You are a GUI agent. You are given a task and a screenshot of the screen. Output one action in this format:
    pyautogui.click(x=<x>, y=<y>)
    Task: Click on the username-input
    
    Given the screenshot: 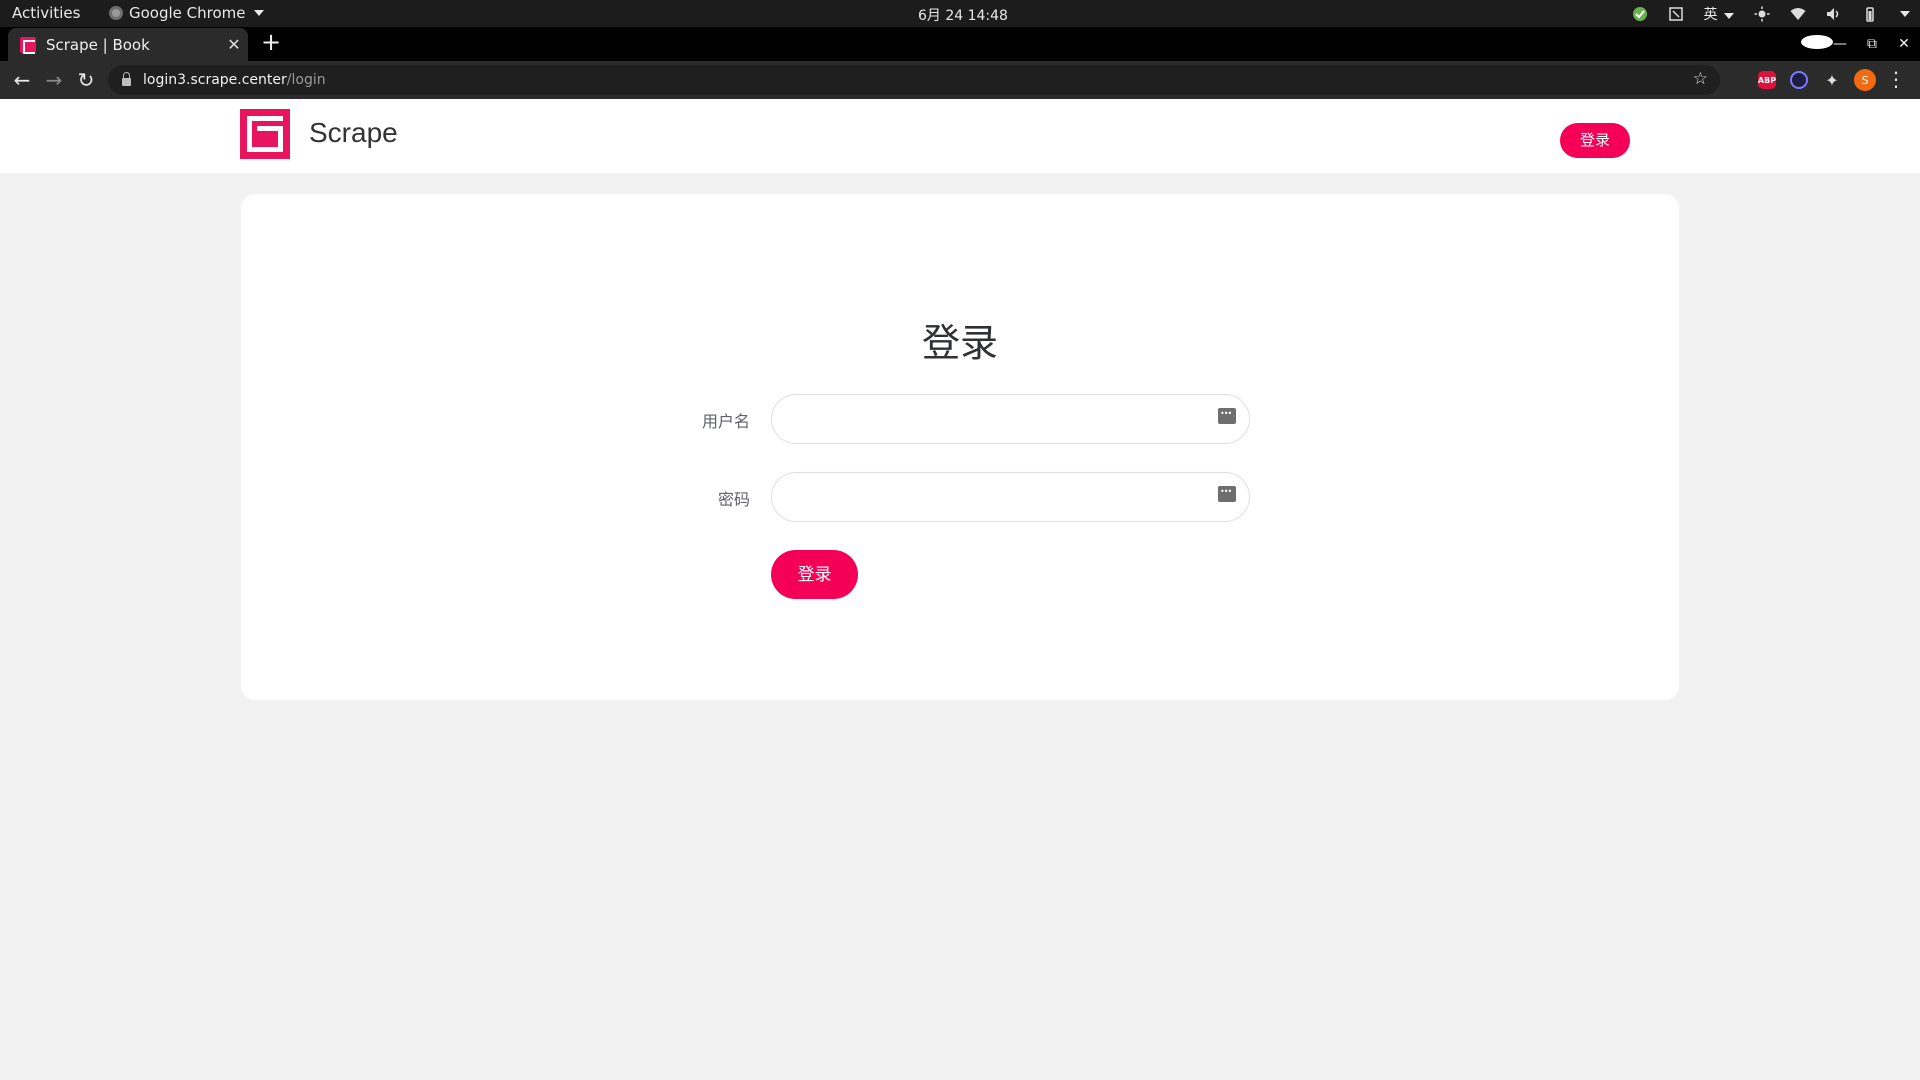 What is the action you would take?
    pyautogui.click(x=1010, y=419)
    